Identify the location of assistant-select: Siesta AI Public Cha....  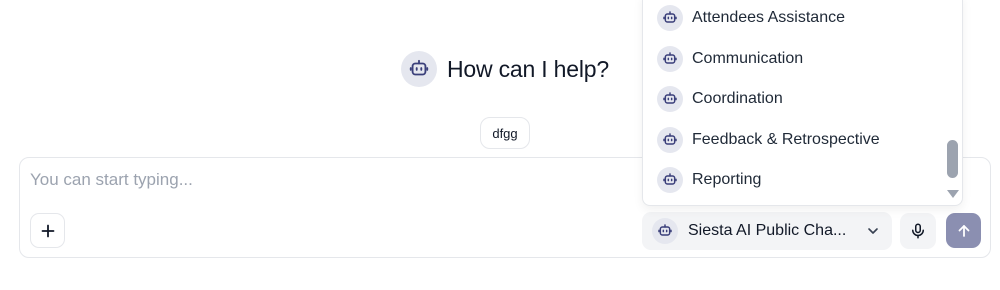
(767, 231).